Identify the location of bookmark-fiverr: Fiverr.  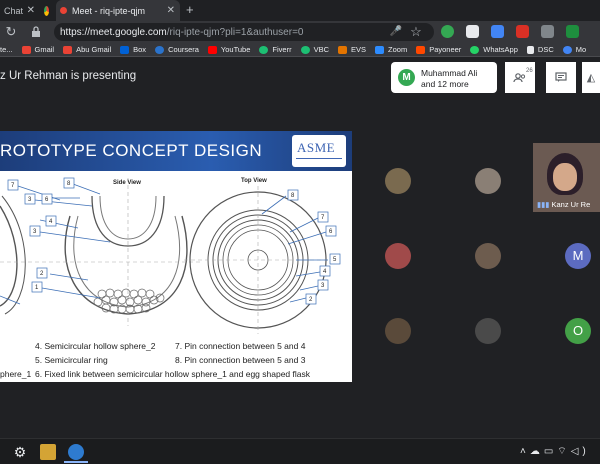
(275, 49).